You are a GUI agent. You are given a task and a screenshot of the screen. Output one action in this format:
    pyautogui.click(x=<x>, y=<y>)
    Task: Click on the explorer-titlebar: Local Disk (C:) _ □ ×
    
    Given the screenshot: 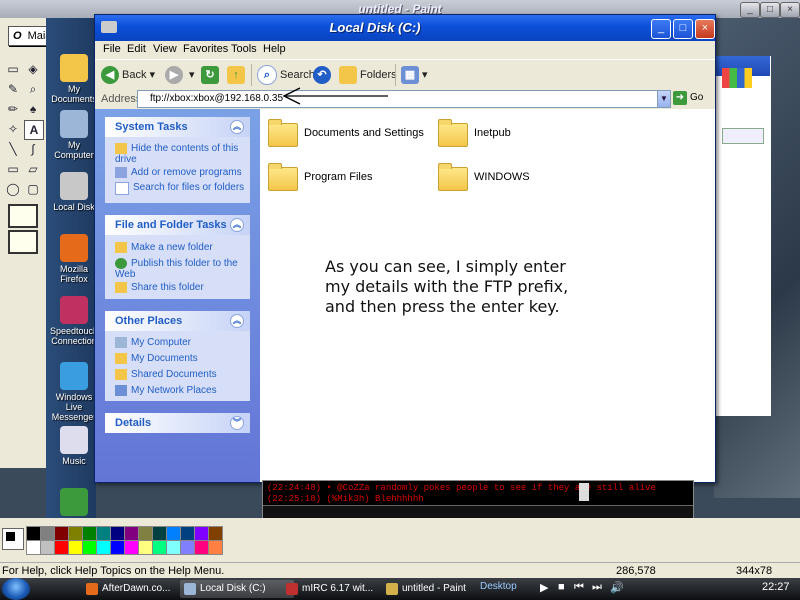 What is the action you would take?
    pyautogui.click(x=405, y=28)
    